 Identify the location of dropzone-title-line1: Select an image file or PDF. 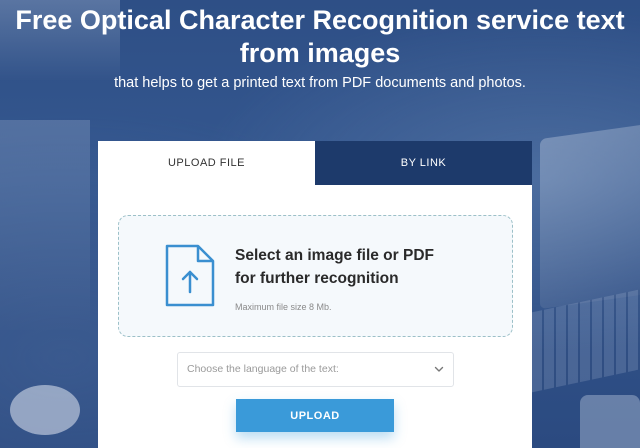
(334, 255).